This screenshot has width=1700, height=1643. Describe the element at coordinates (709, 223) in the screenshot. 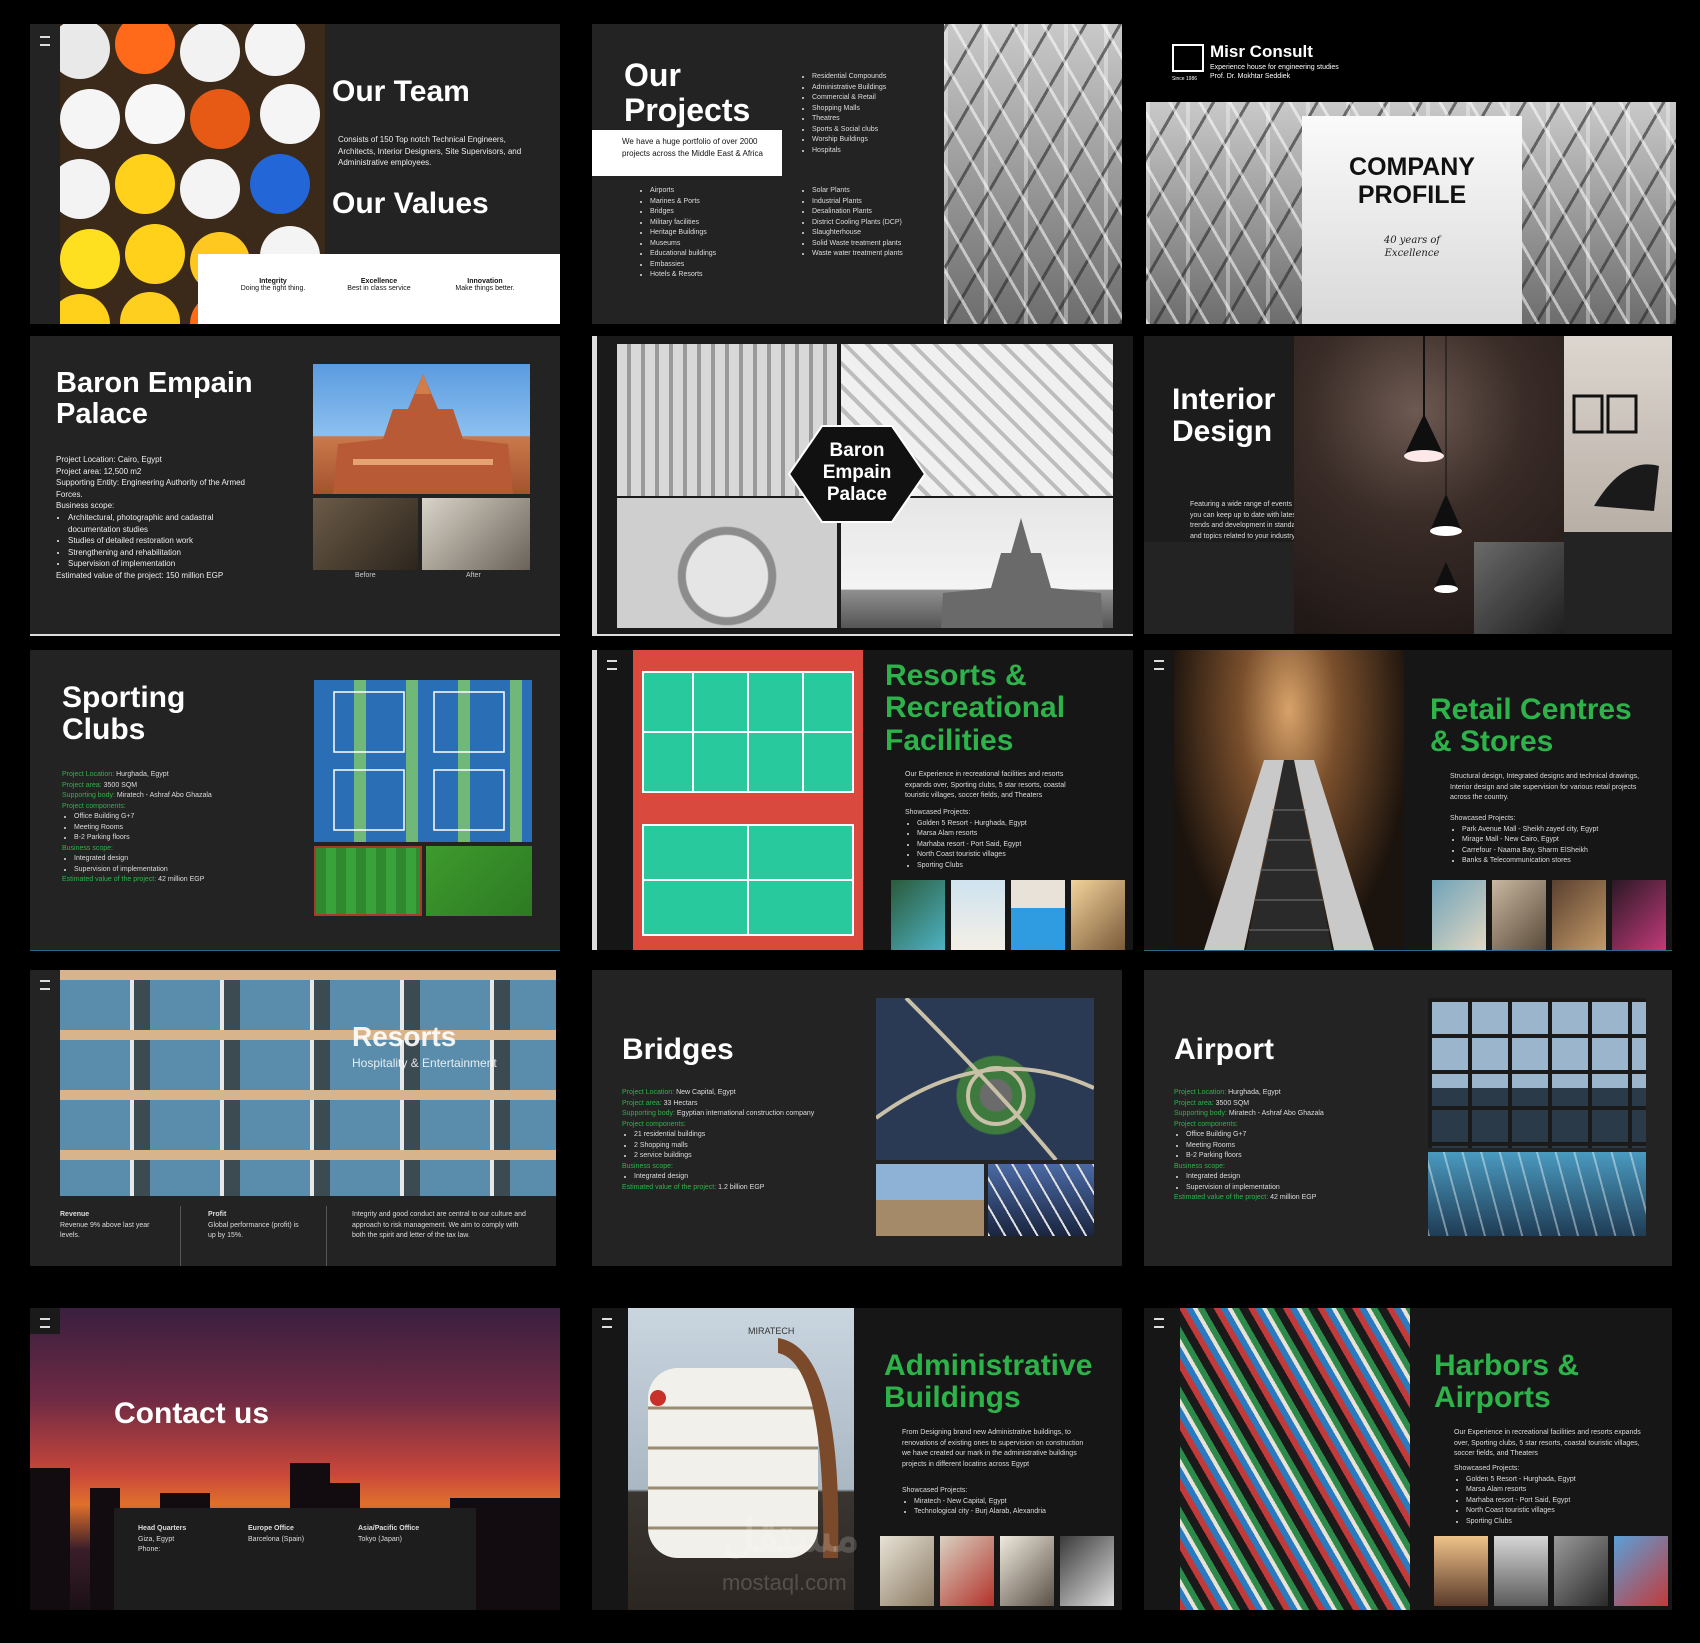

I see `list-item: Military facilities` at that location.